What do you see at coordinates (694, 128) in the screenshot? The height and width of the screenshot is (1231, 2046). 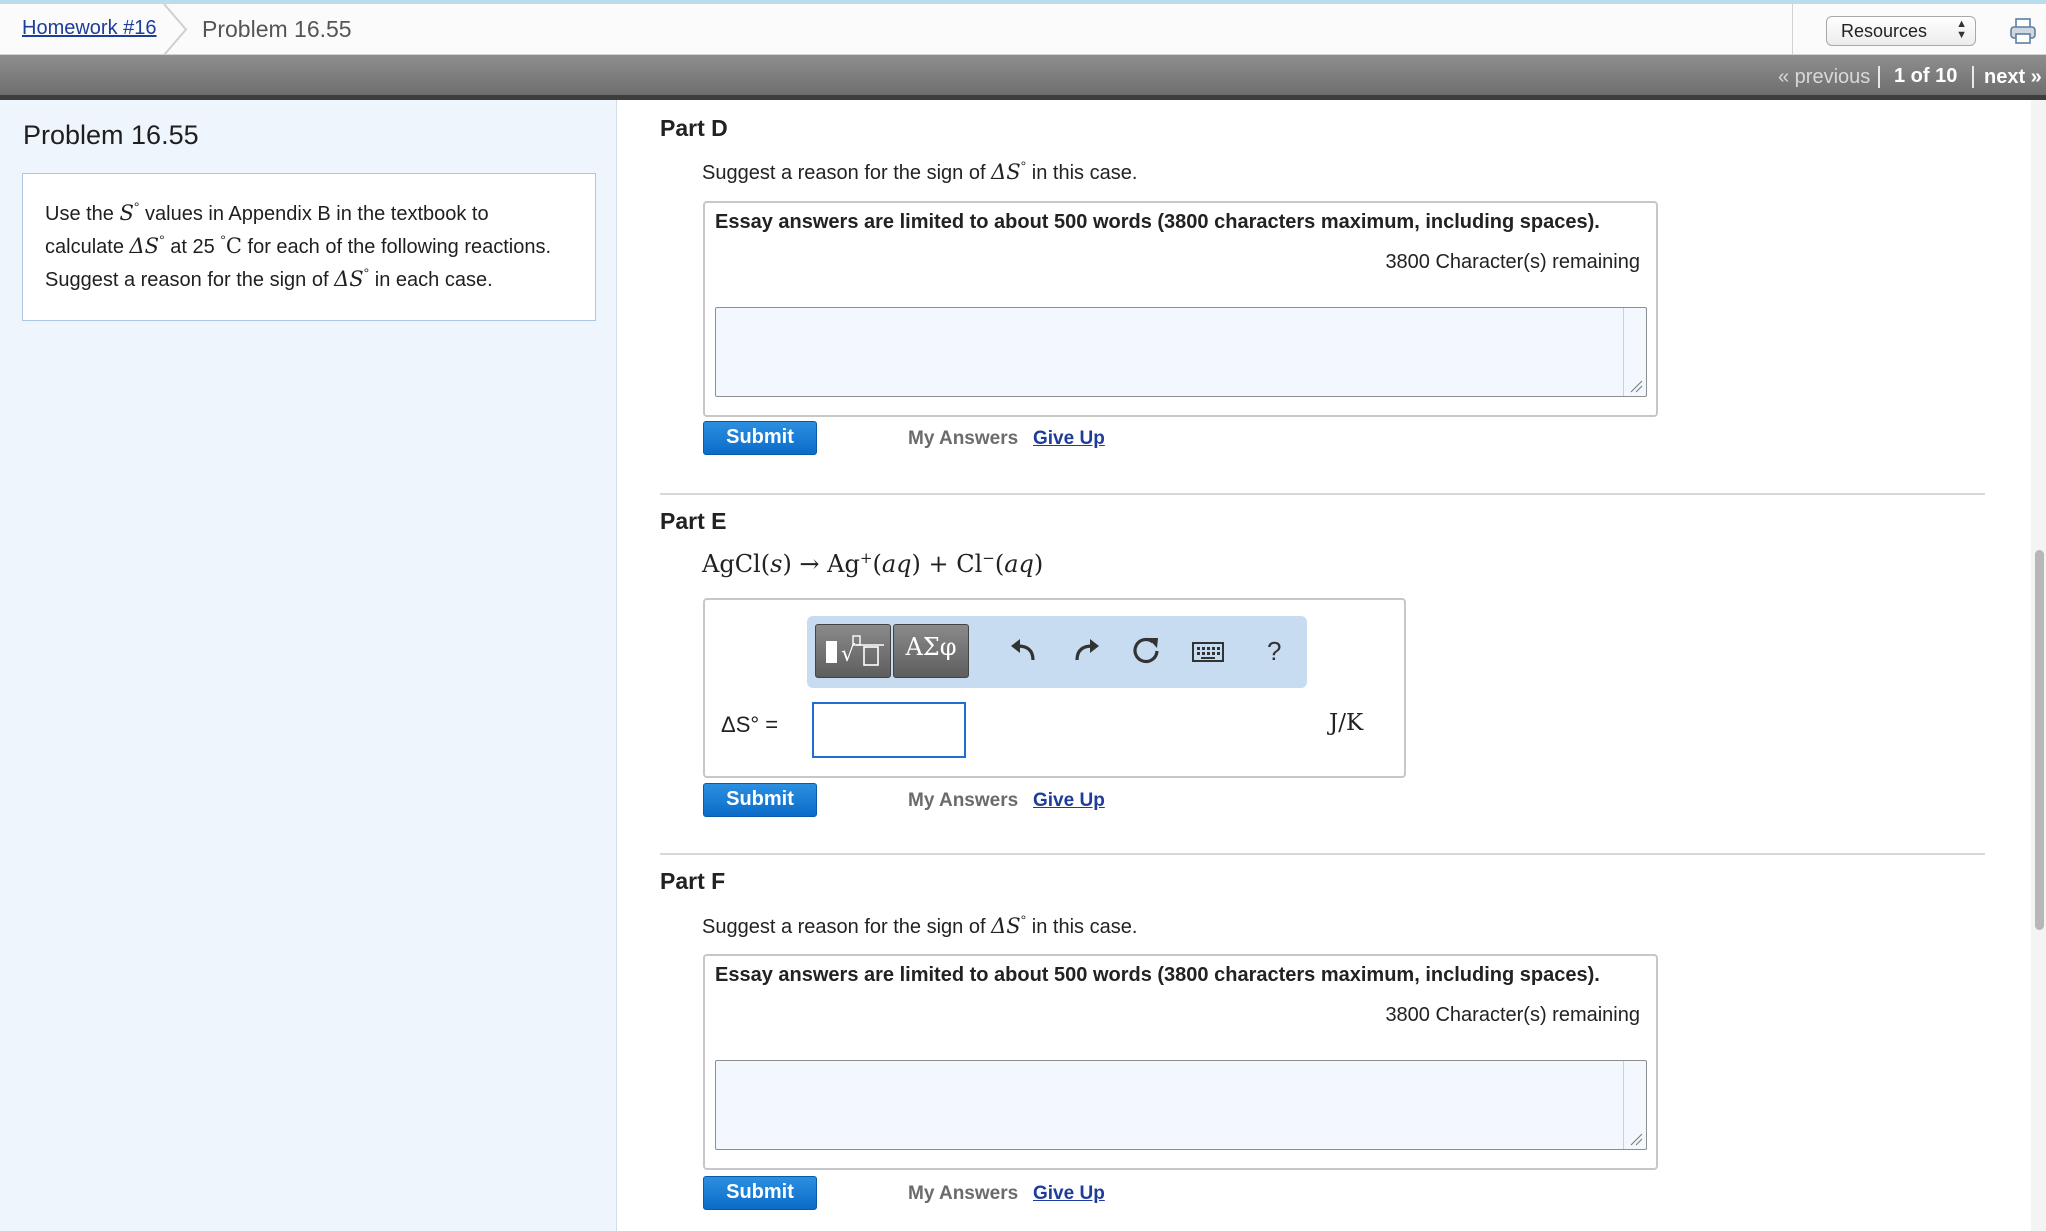 I see `part-d-title: Part D` at bounding box center [694, 128].